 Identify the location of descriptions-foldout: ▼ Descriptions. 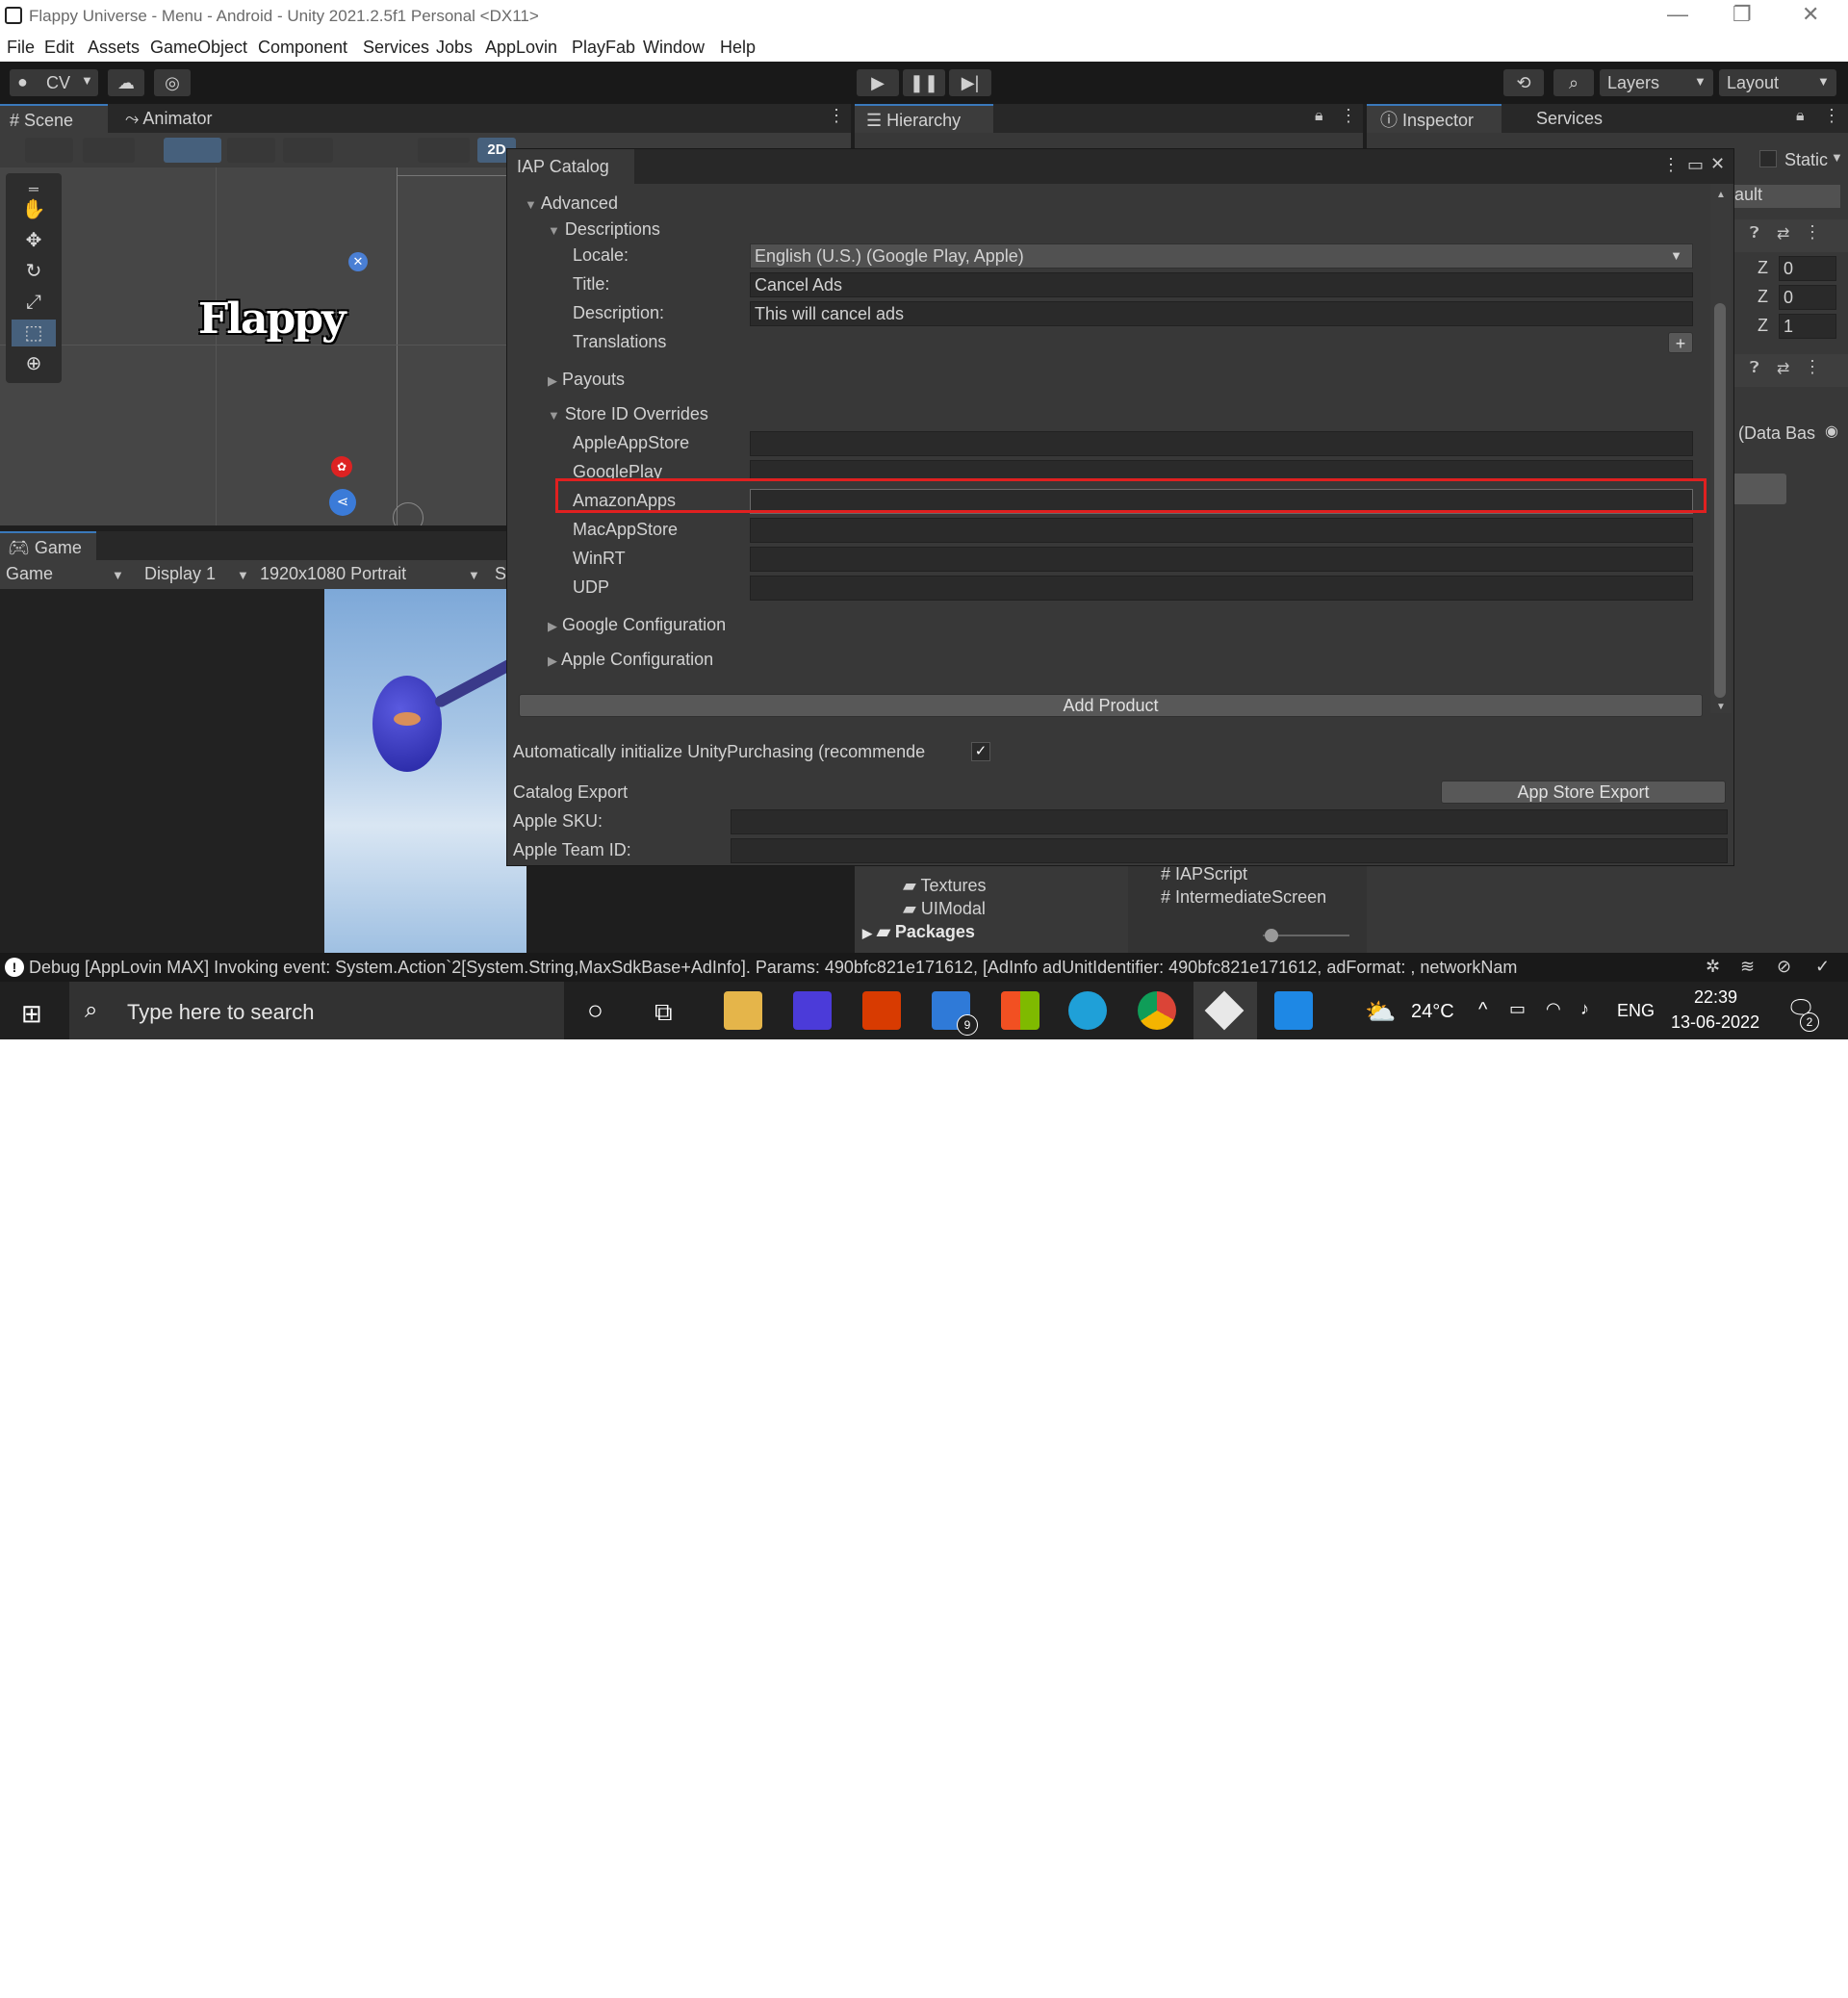
(604, 229).